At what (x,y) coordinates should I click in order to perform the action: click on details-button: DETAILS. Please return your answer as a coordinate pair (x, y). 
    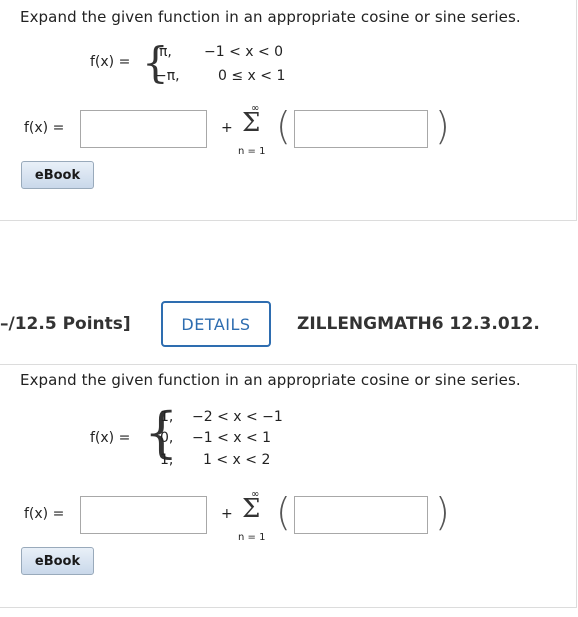
    Looking at the image, I should click on (216, 324).